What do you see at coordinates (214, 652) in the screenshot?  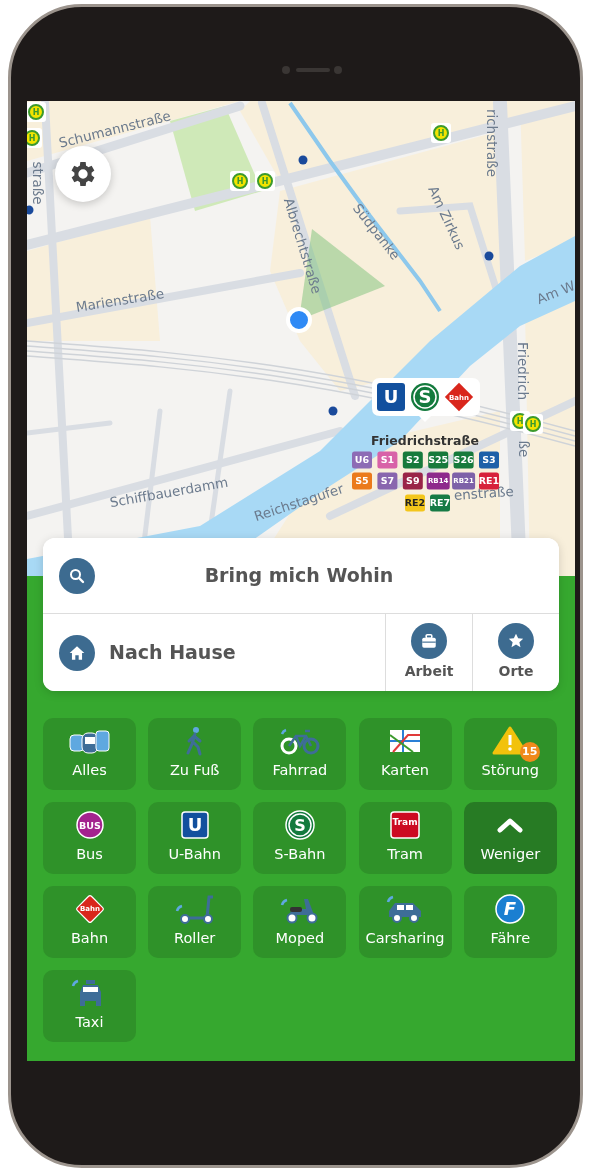 I see `home-button: Nach Hause` at bounding box center [214, 652].